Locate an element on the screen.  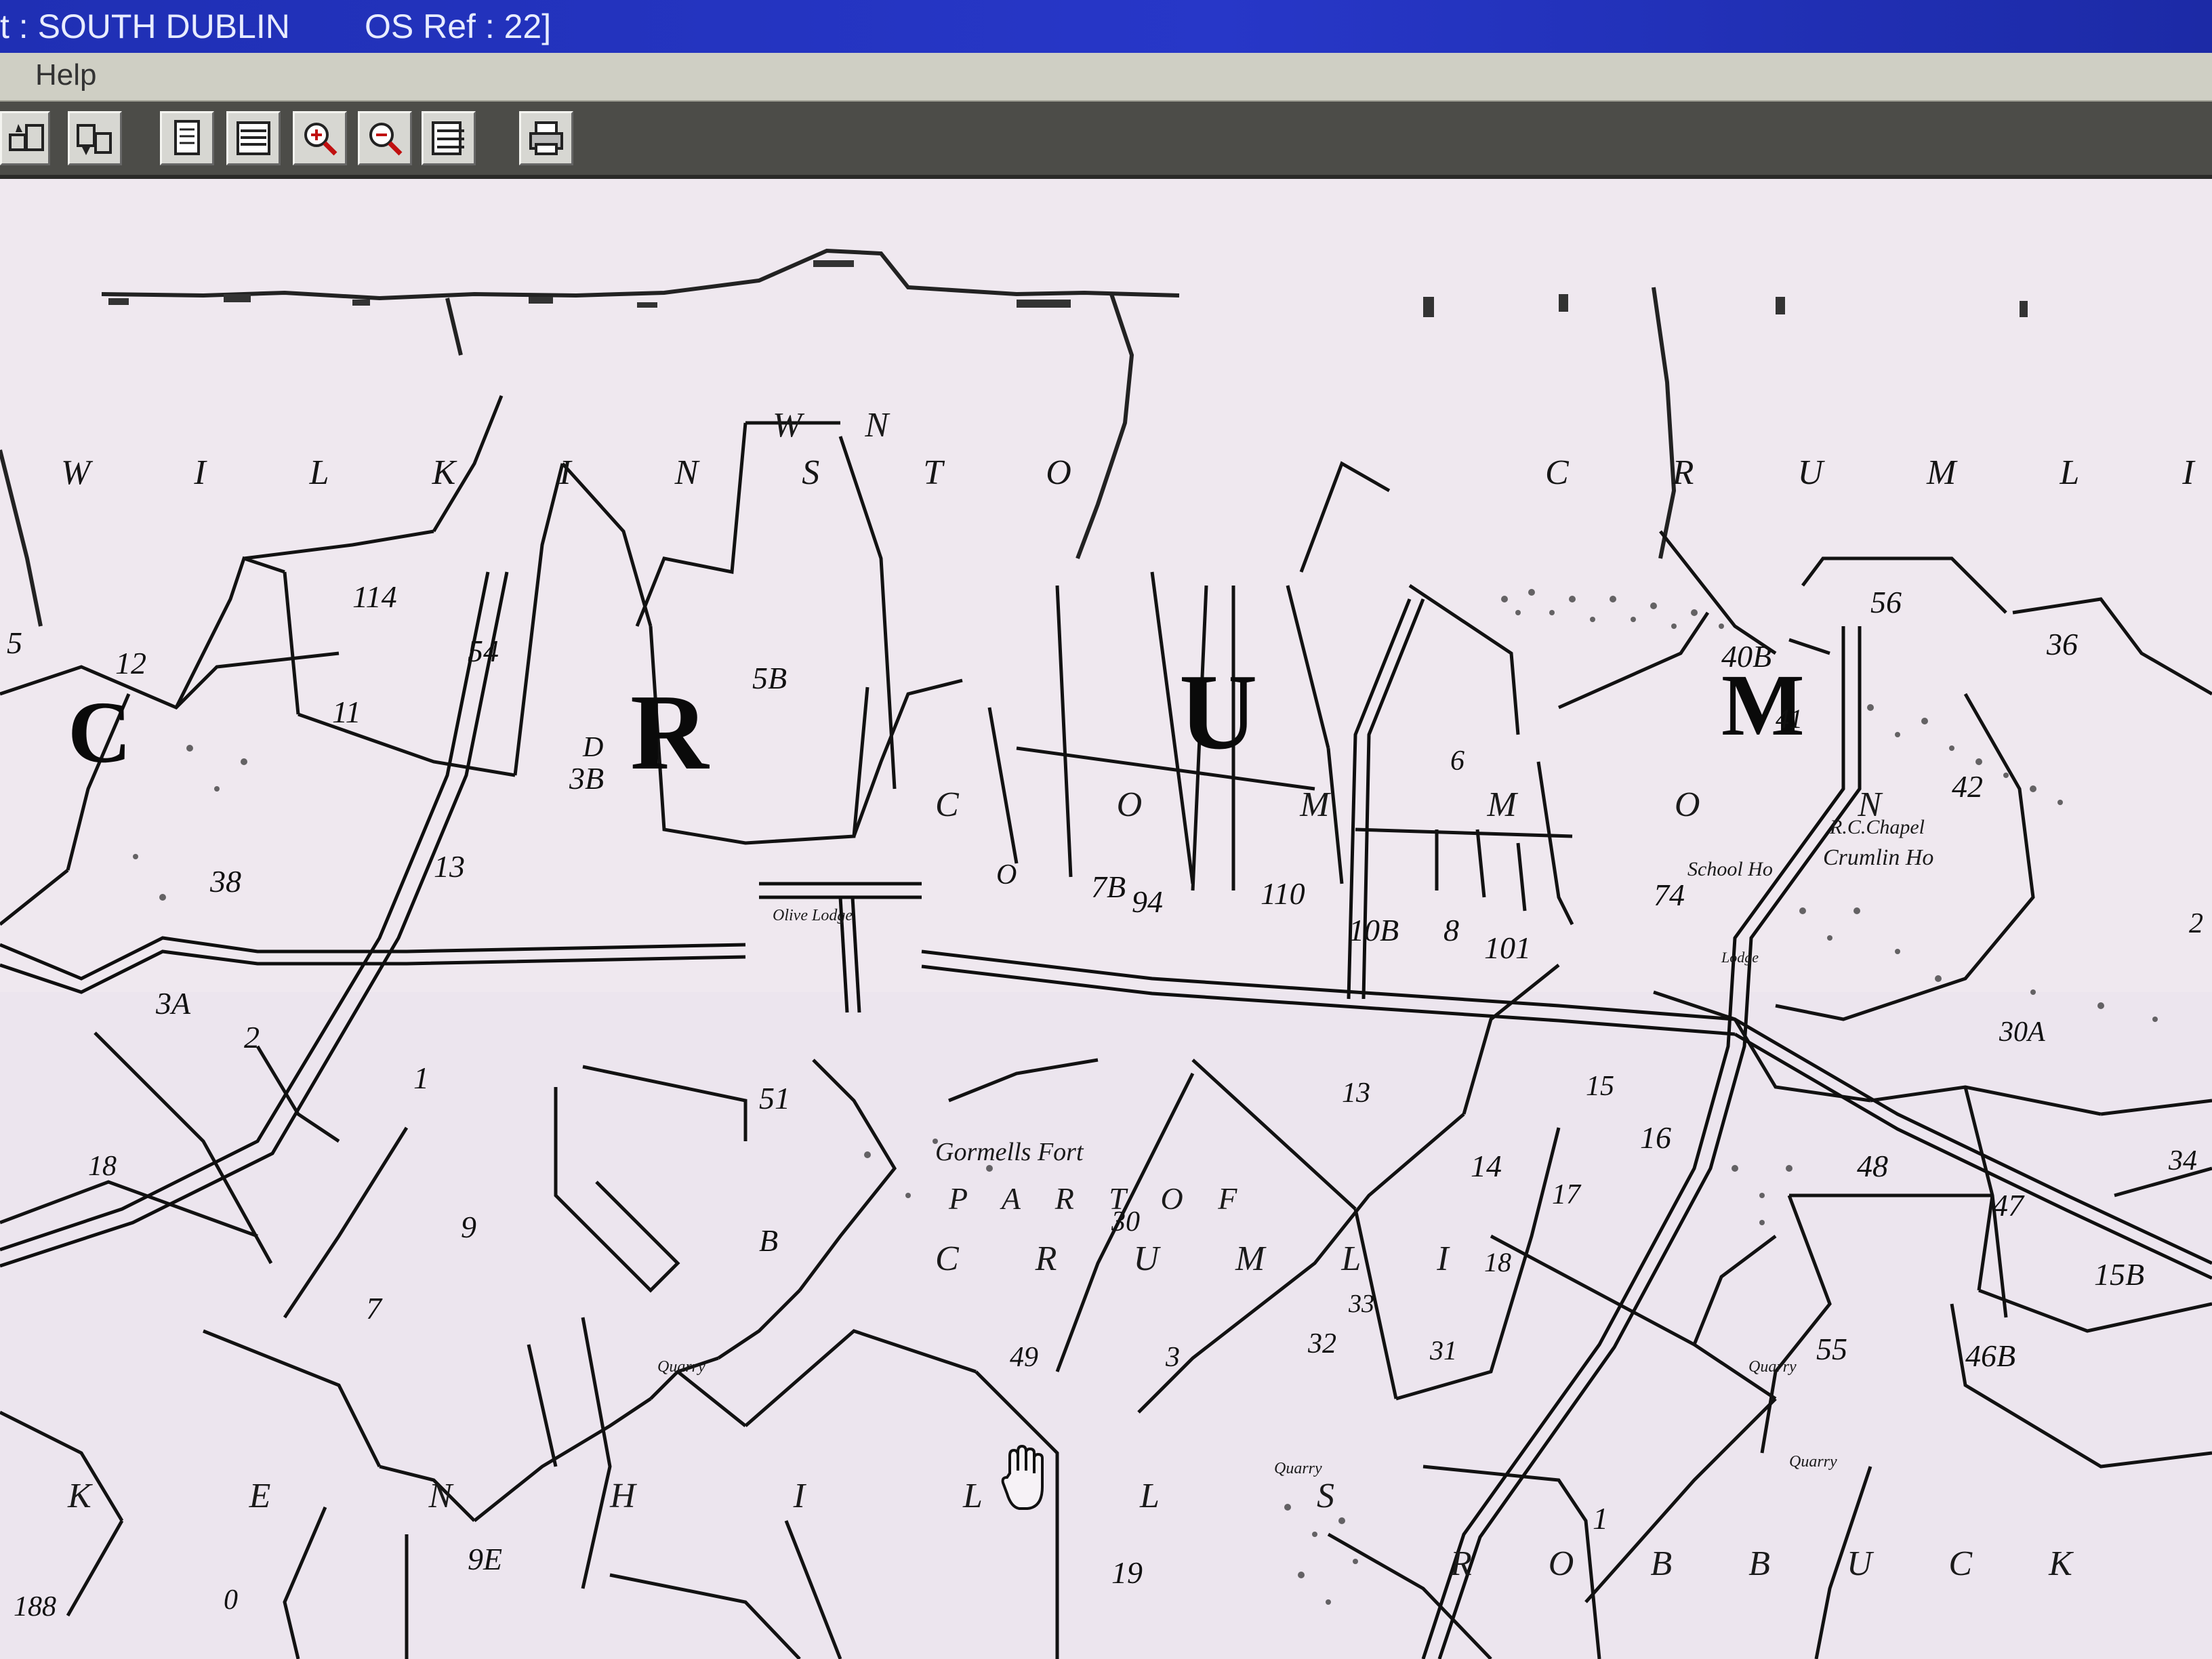
parcel-number: 94 is located at coordinates (1147, 901).